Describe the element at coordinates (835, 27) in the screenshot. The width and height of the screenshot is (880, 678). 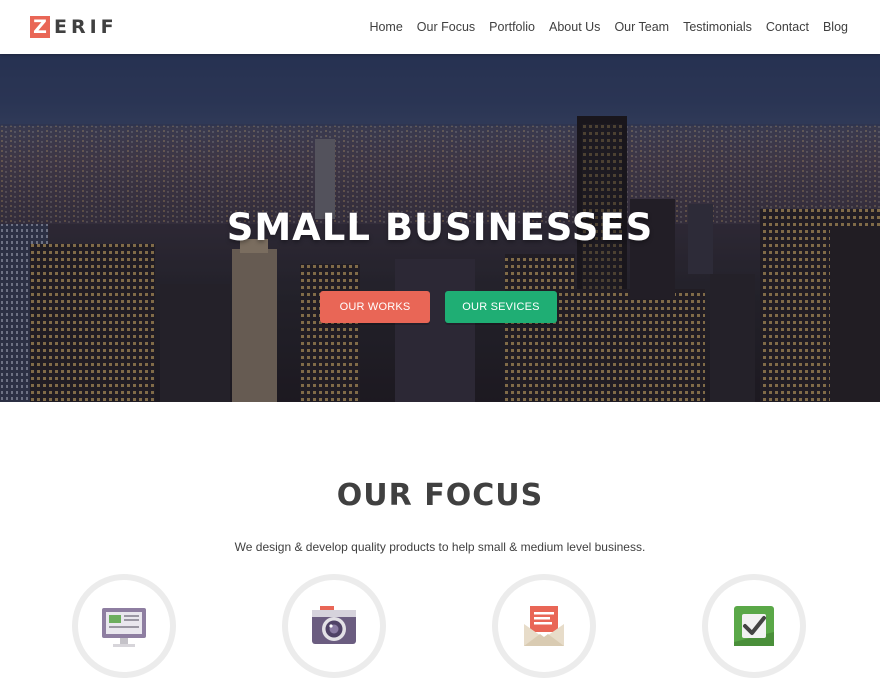
I see `nav-blog: Blog` at that location.